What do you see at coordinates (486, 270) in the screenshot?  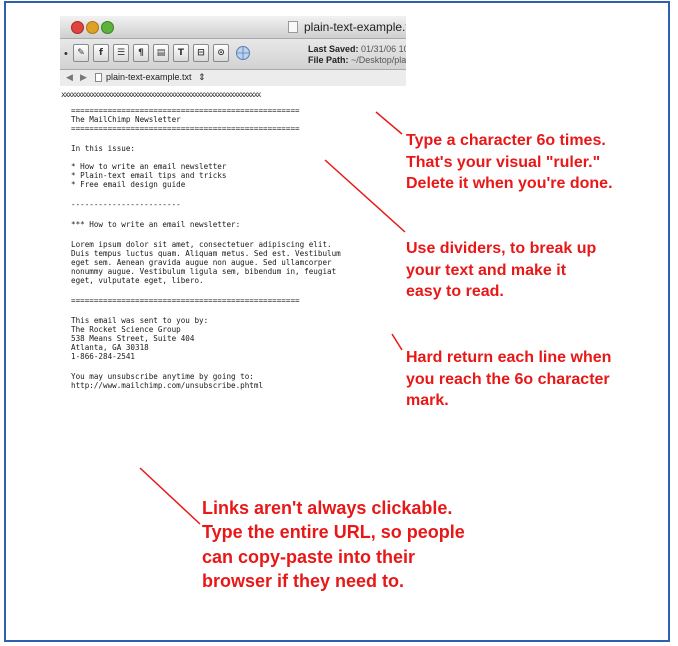 I see `annotation-line: your text and make it` at bounding box center [486, 270].